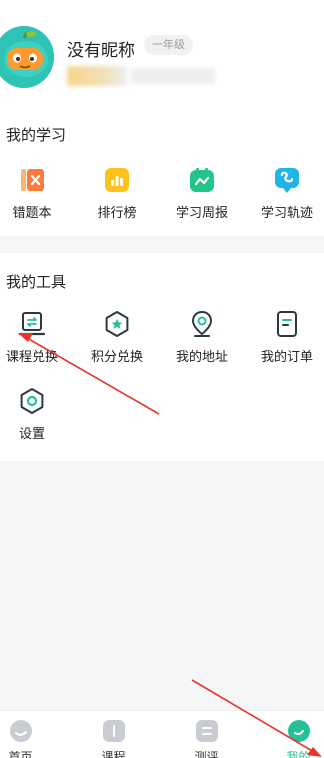 This screenshot has height=758, width=324. Describe the element at coordinates (101, 48) in the screenshot. I see `nickname: 没有昵称` at that location.